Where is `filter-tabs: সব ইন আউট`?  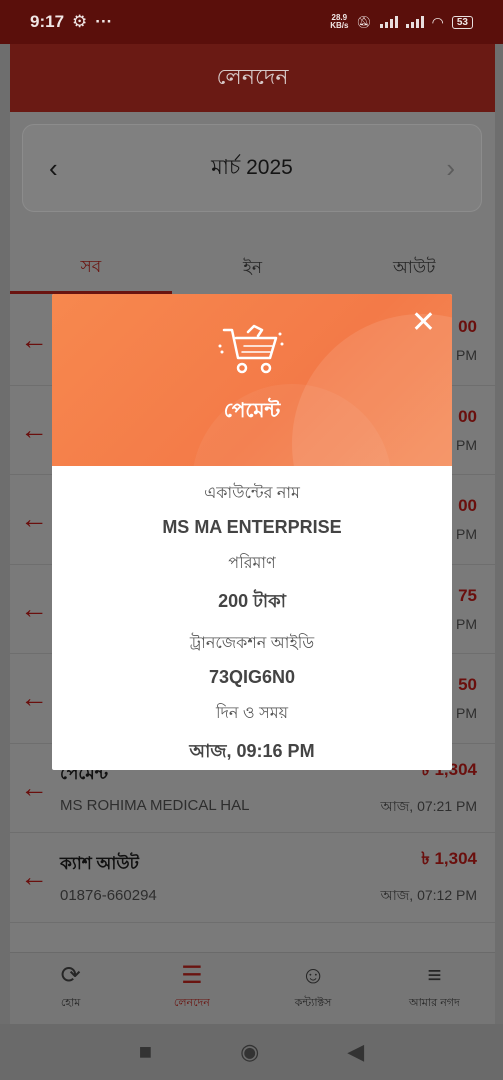 filter-tabs: সব ইন আউট is located at coordinates (252, 269).